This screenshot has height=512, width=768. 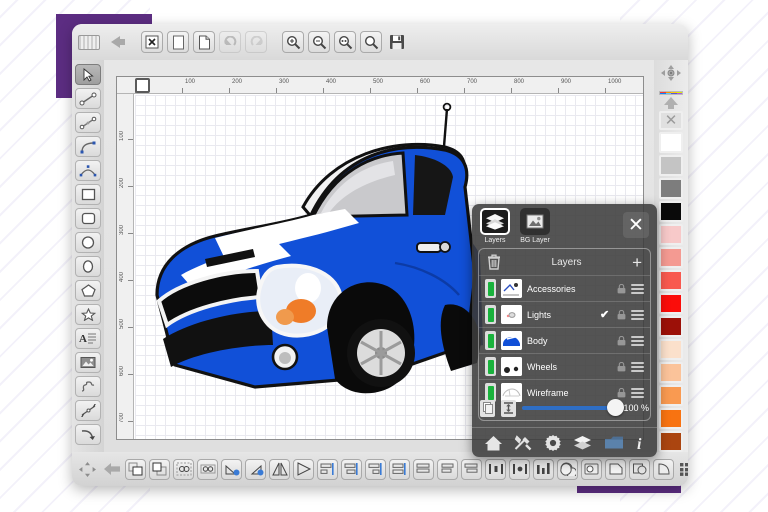 What do you see at coordinates (567, 469) in the screenshot?
I see `boolean-union-icon` at bounding box center [567, 469].